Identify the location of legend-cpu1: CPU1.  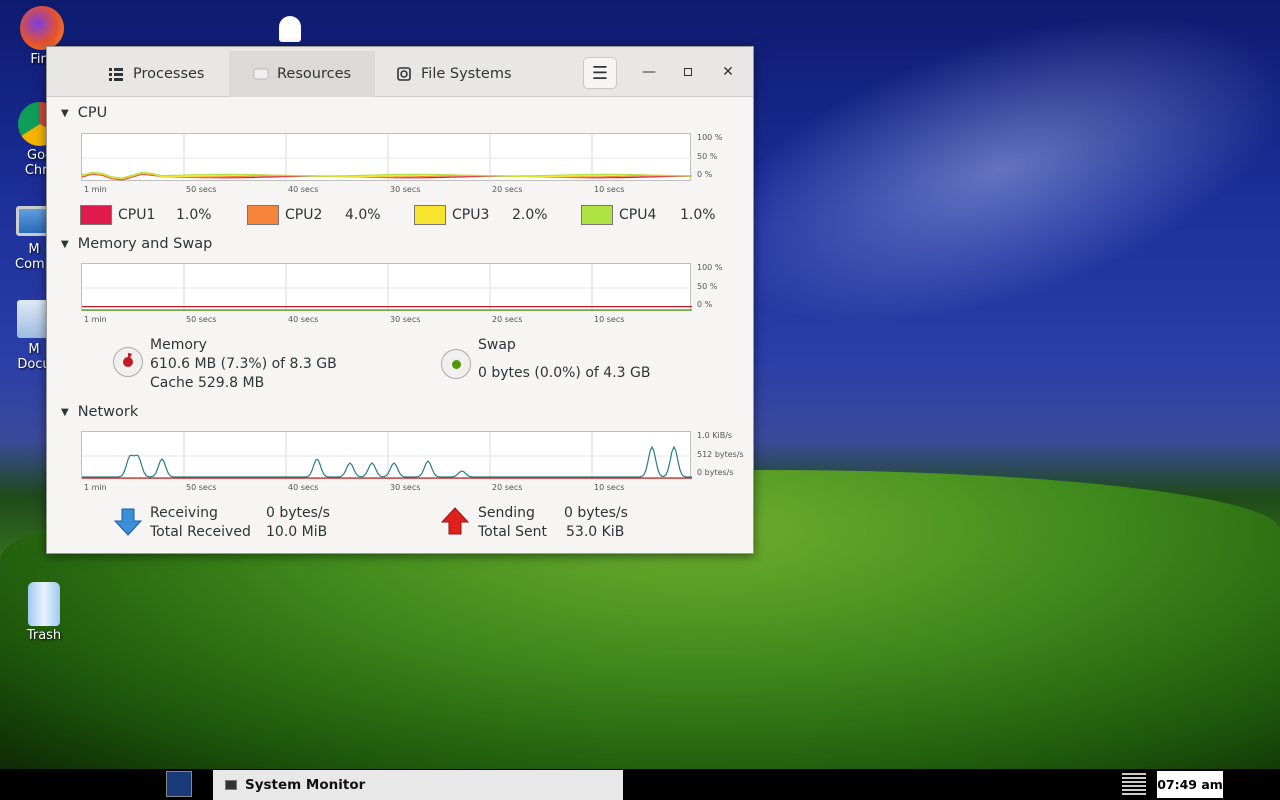
(117, 215).